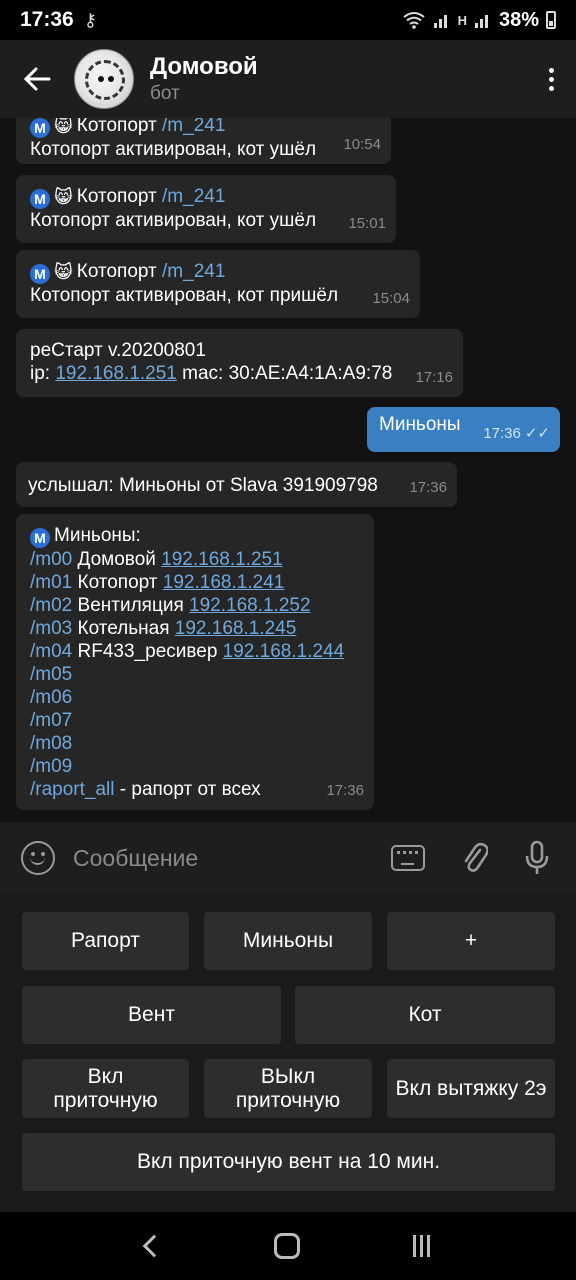 Image resolution: width=576 pixels, height=1280 pixels. What do you see at coordinates (224, 582) in the screenshot?
I see `ip-link: 192.168.1.241` at bounding box center [224, 582].